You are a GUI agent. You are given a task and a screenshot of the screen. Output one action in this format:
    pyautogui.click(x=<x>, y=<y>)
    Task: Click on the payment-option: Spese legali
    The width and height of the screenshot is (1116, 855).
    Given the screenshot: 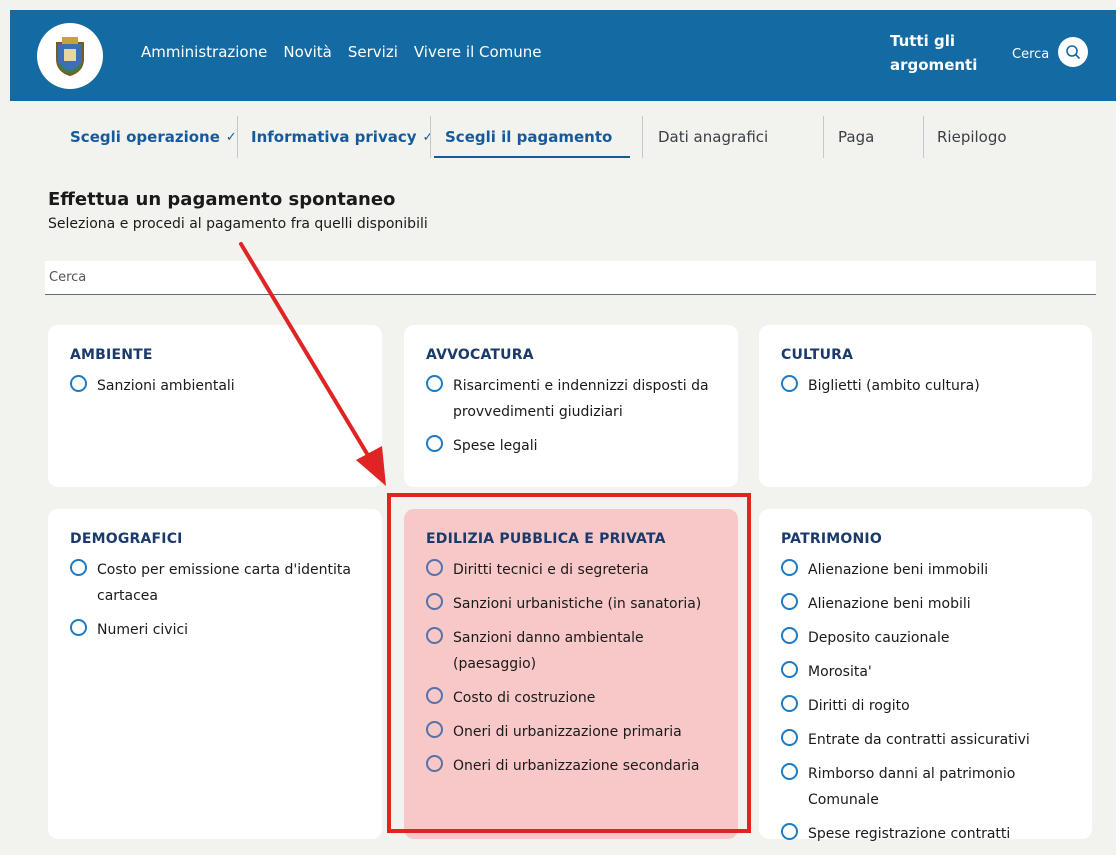 What is the action you would take?
    pyautogui.click(x=574, y=446)
    